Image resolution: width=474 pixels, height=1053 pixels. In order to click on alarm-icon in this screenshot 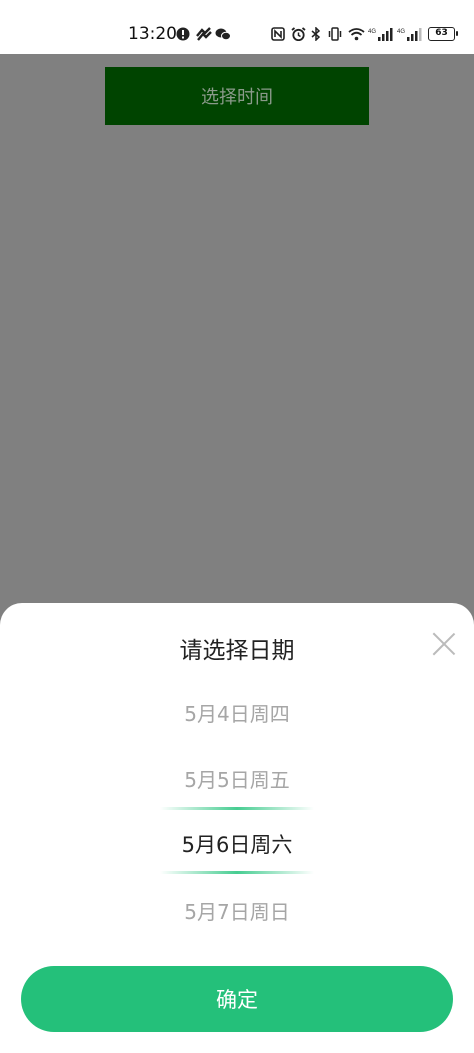, I will do `click(298, 34)`.